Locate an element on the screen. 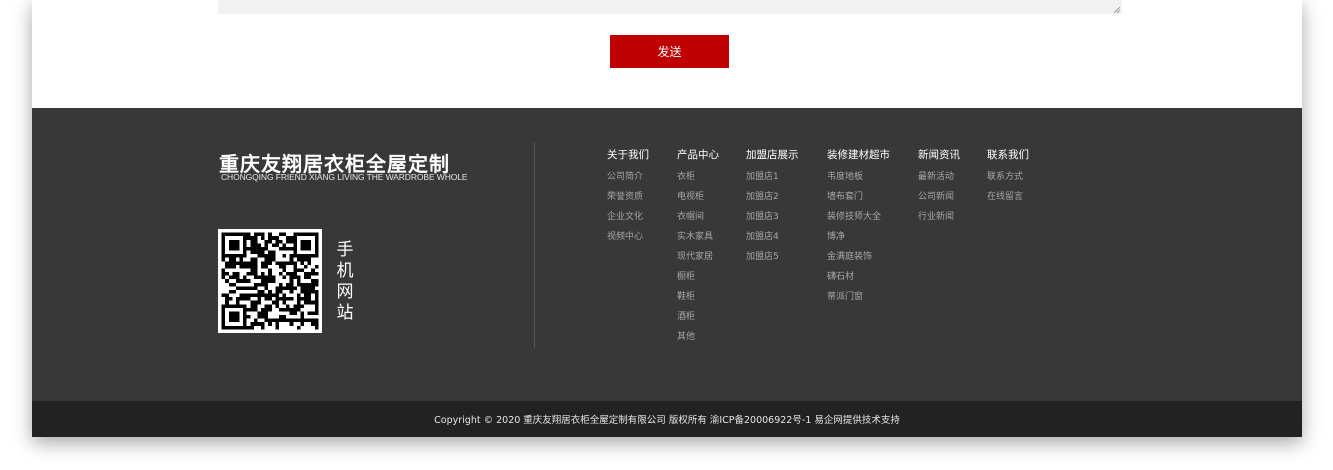 This screenshot has width=1333, height=470. footer-link: 衣柜 is located at coordinates (698, 182).